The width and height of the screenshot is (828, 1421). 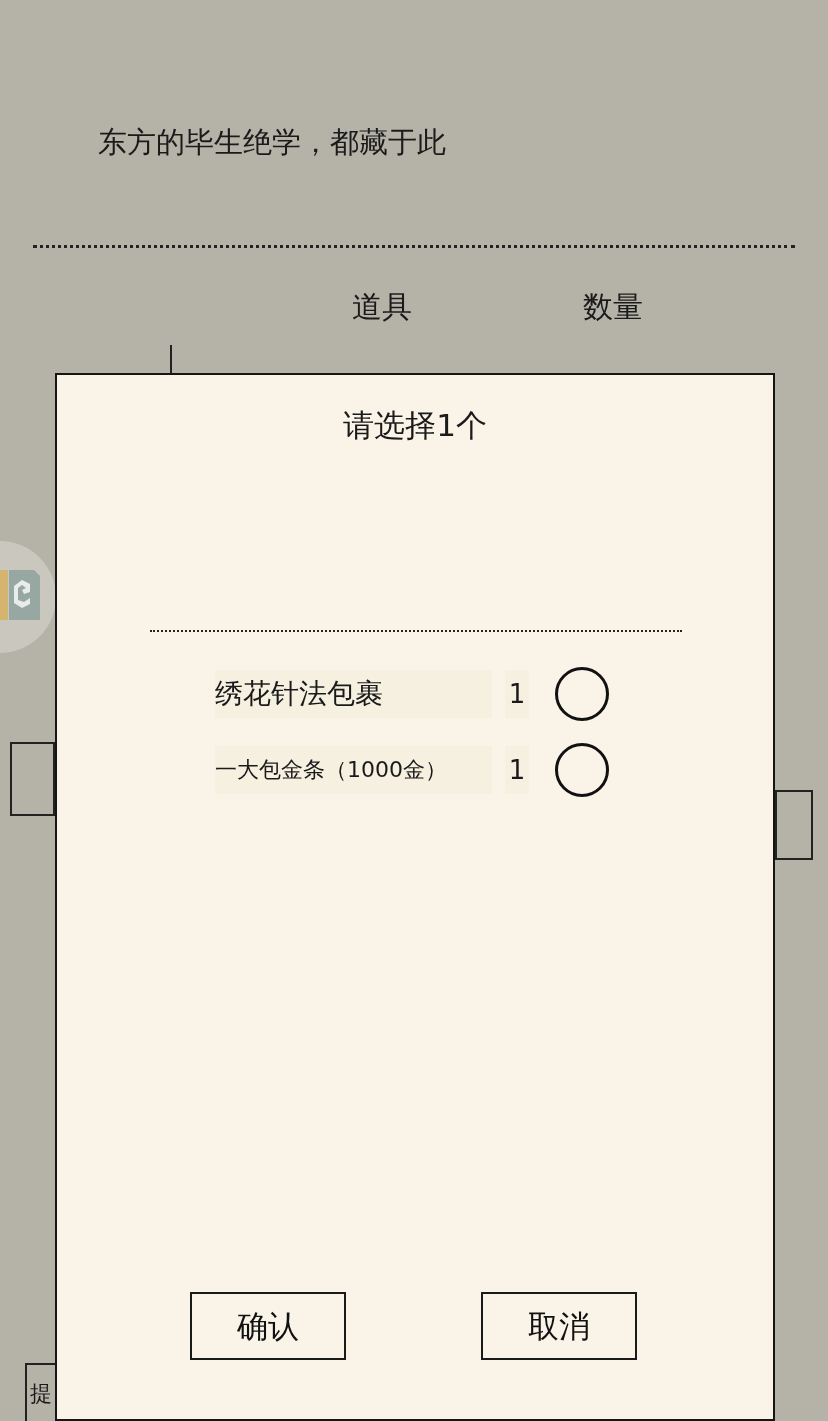 I want to click on side-button: 提, so click(x=40, y=1392).